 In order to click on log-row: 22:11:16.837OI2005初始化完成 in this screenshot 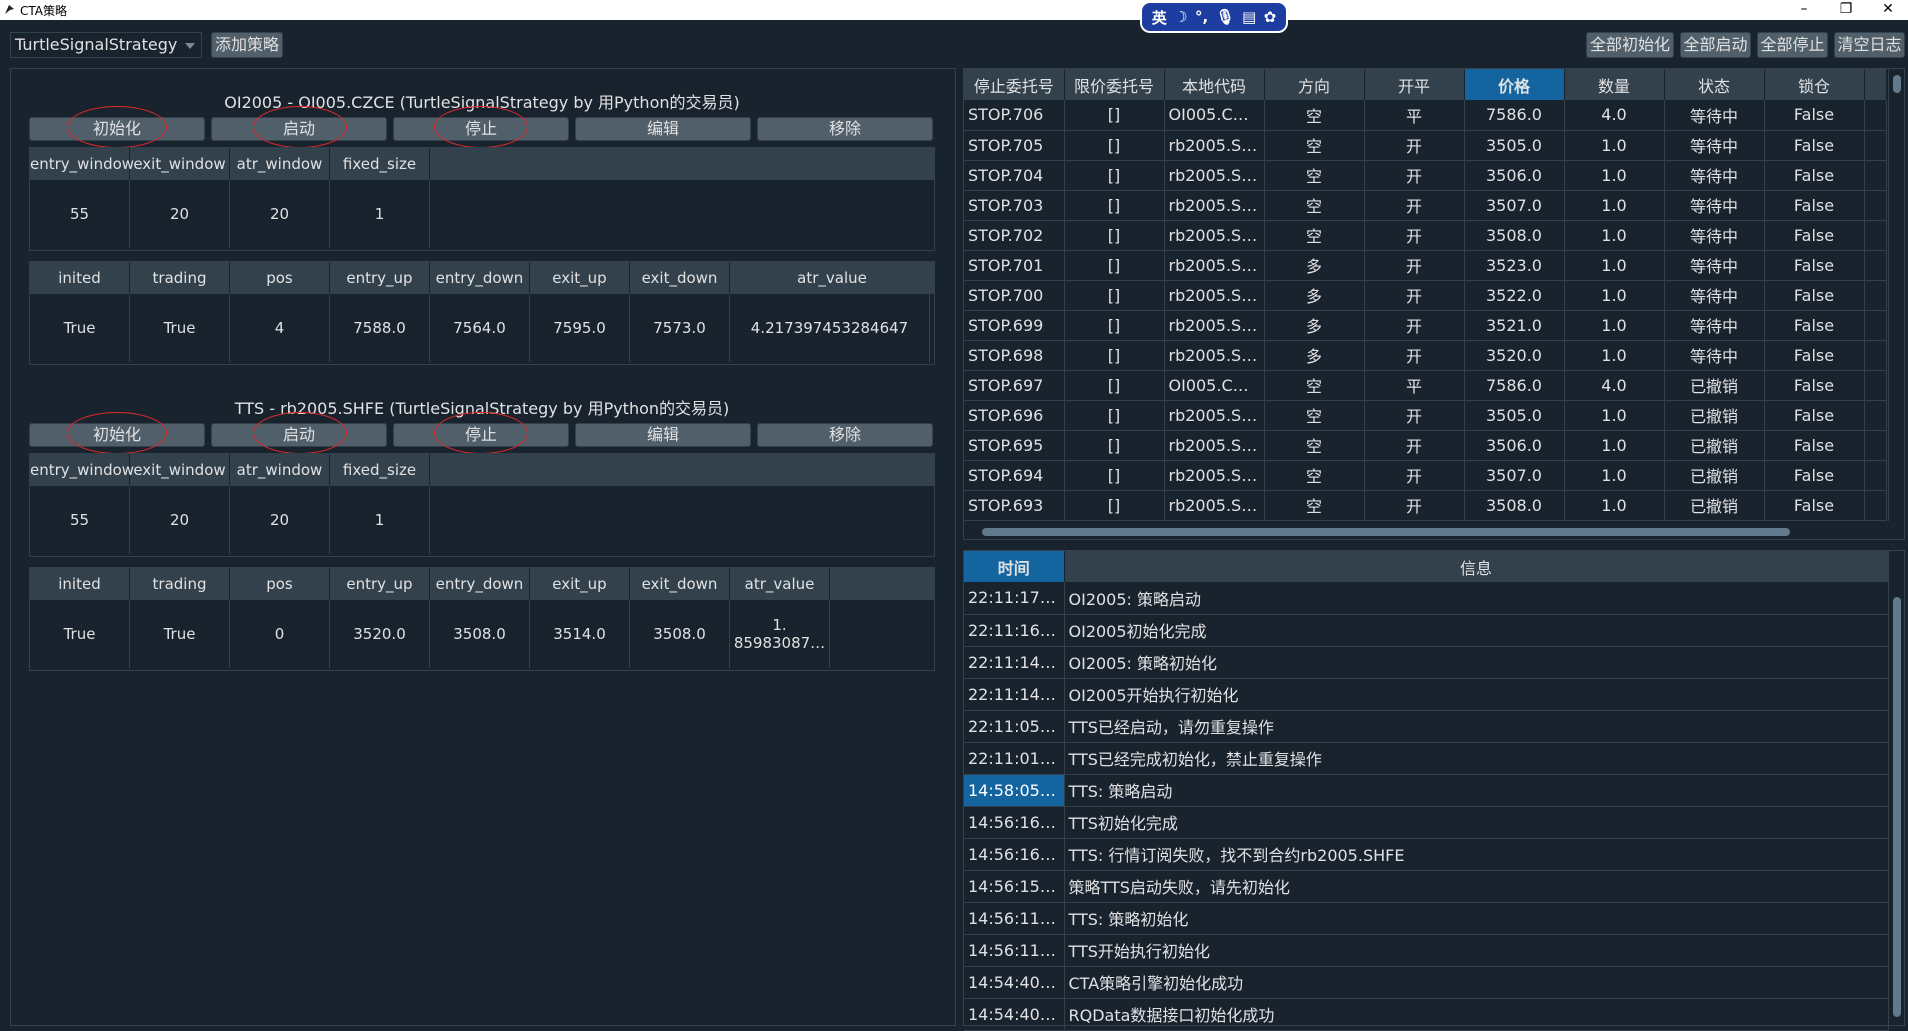, I will do `click(1426, 630)`.